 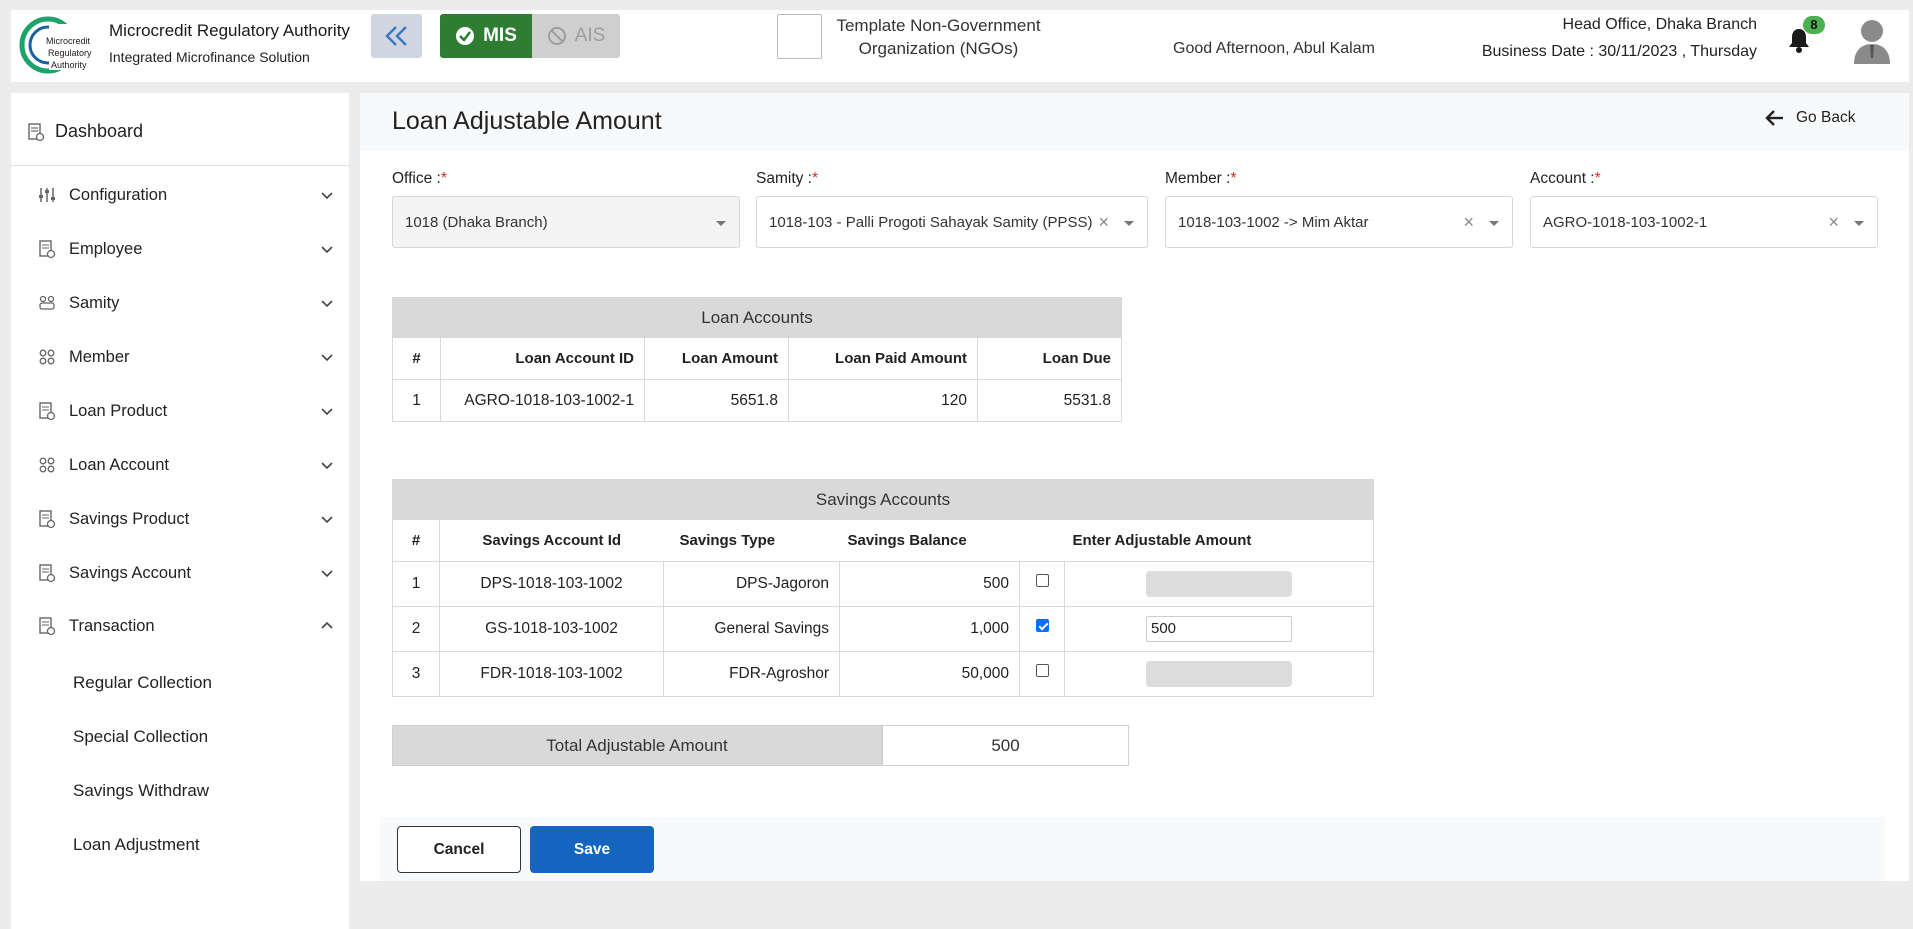 What do you see at coordinates (542, 400) in the screenshot?
I see `table-cell: AGRO-1018-103-1002-1` at bounding box center [542, 400].